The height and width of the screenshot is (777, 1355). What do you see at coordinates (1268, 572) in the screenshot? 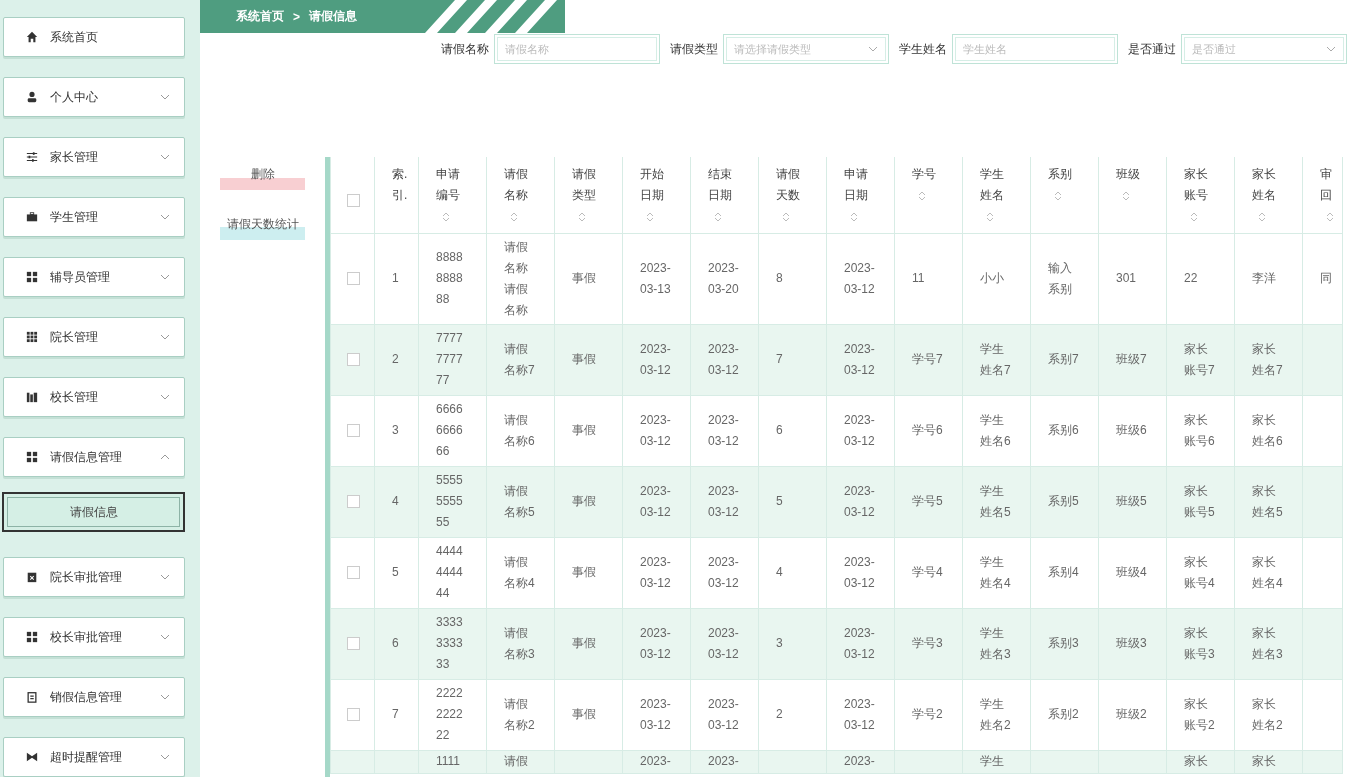
I see `table-cell-text: 家长姓名4` at bounding box center [1268, 572].